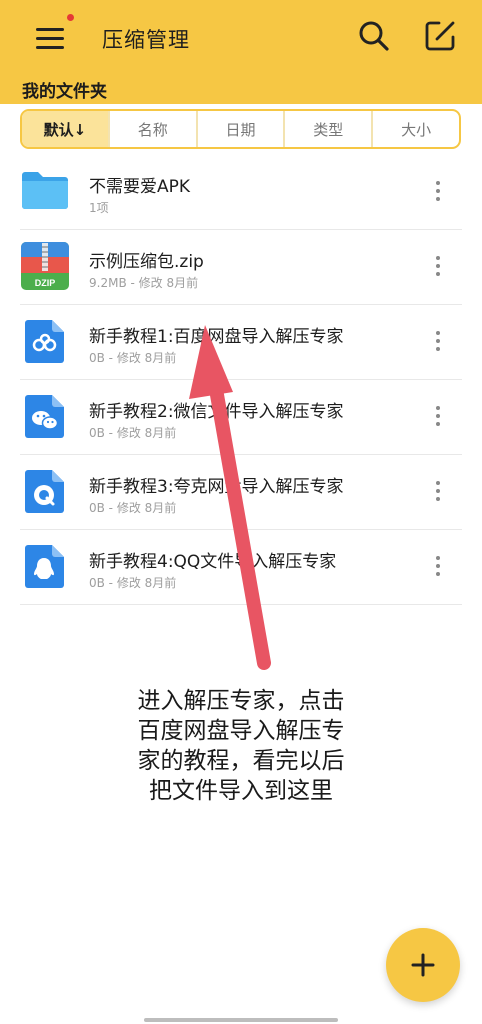  I want to click on page-title: 压缩管理, so click(146, 40).